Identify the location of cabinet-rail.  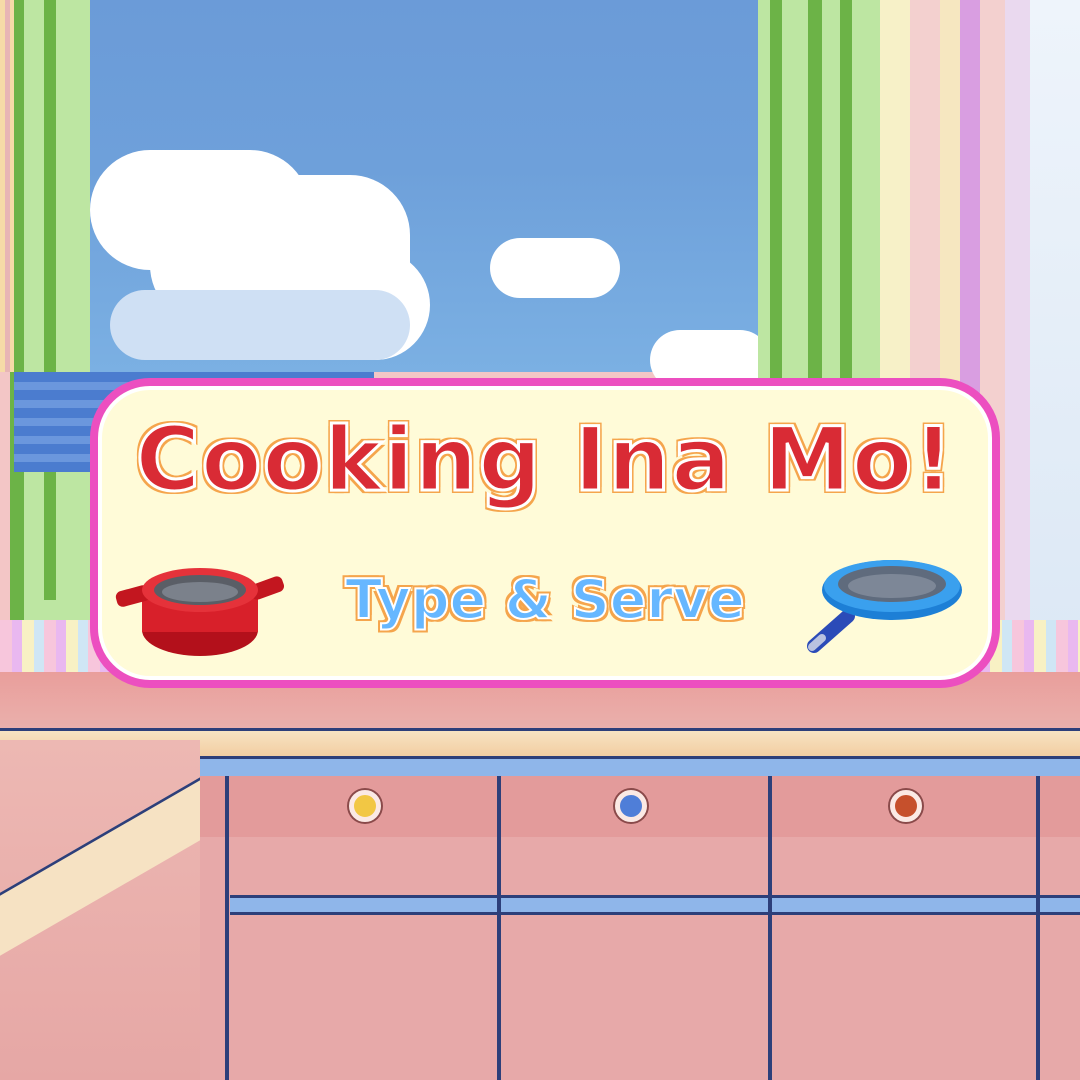
(655, 905).